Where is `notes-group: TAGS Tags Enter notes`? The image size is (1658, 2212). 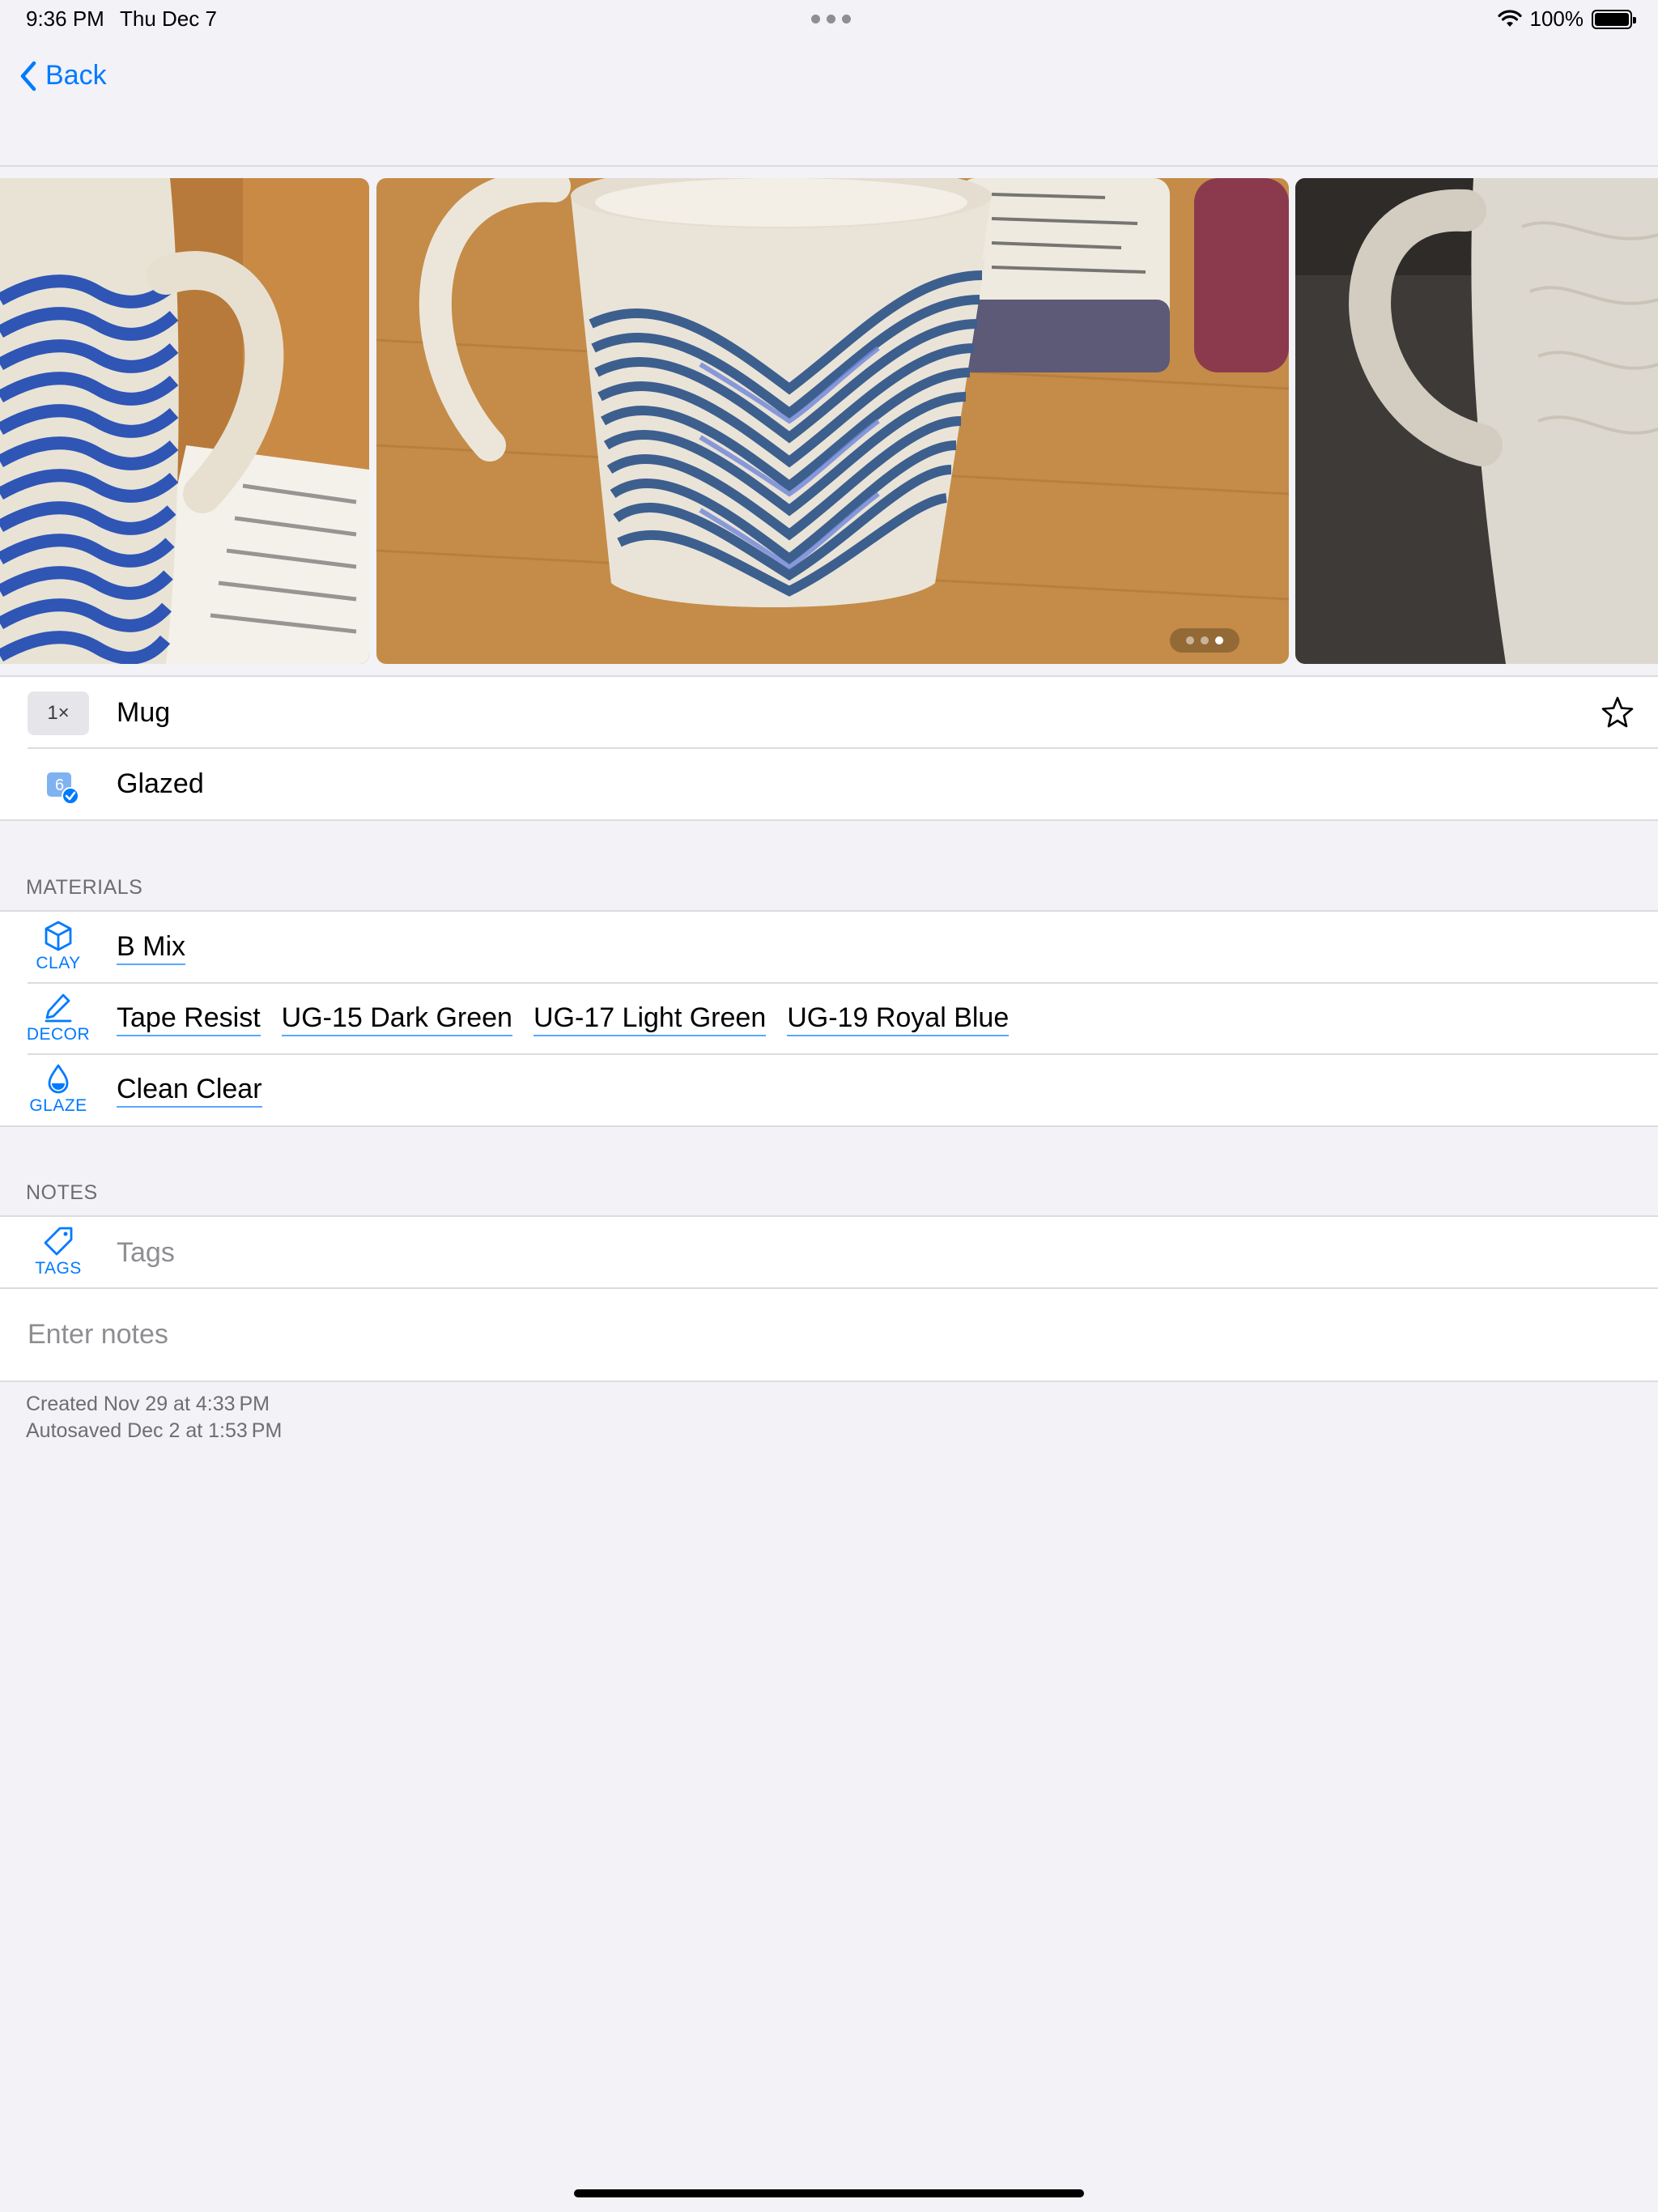
notes-group: TAGS Tags Enter notes is located at coordinates (829, 1298).